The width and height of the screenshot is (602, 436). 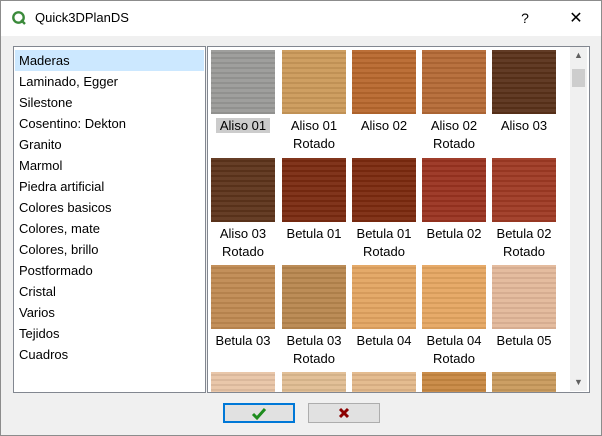 I want to click on material-label: Betula 01, so click(x=314, y=234).